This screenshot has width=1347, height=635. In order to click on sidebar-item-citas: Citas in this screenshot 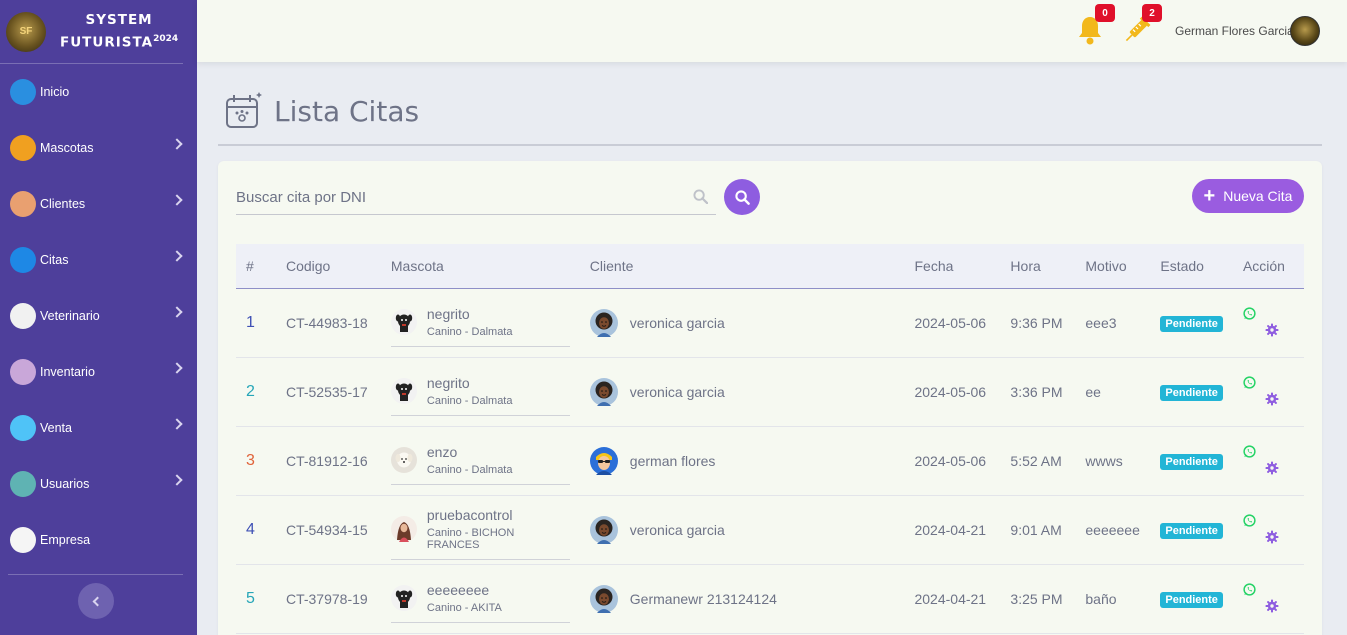, I will do `click(98, 260)`.